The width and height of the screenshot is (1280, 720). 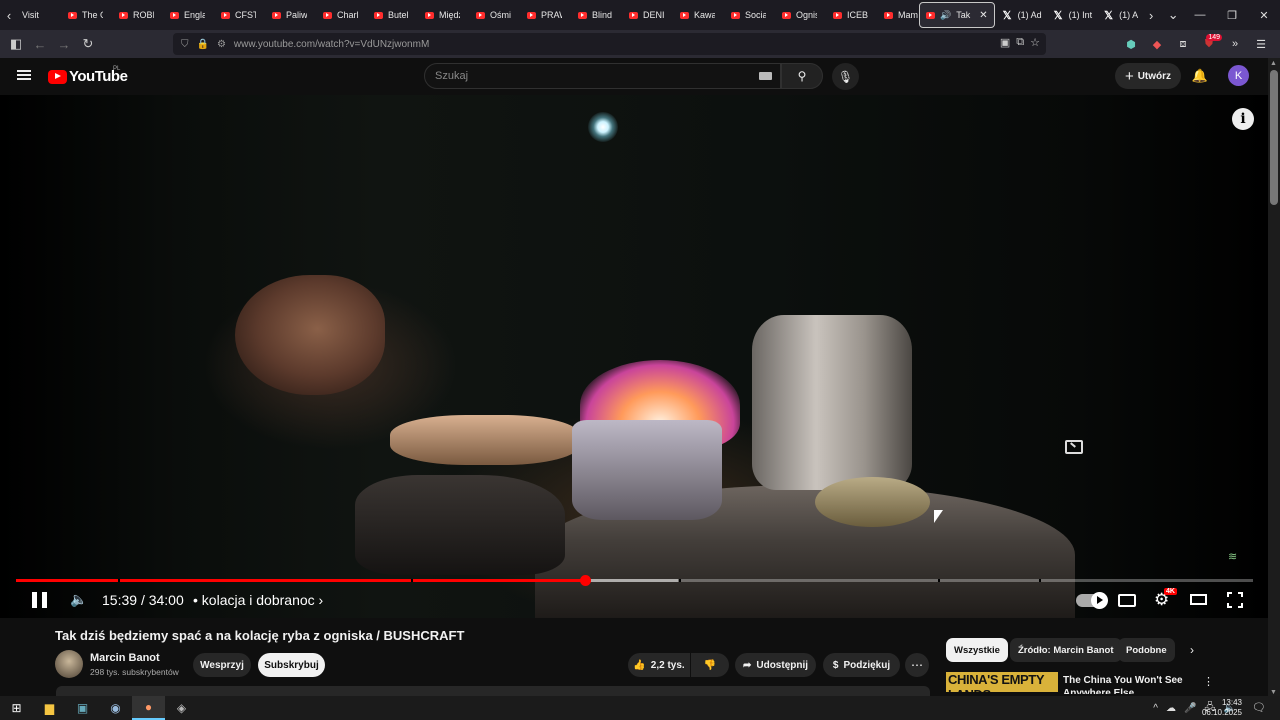 I want to click on browser-tab: Butel, so click(x=383, y=15).